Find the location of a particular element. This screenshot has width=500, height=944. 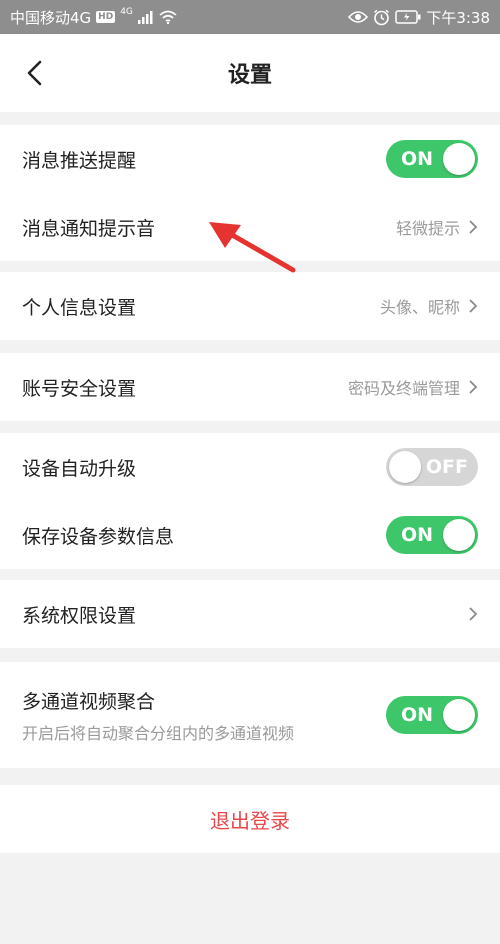

push-notification-label: 消息推送提醒 is located at coordinates (79, 160).